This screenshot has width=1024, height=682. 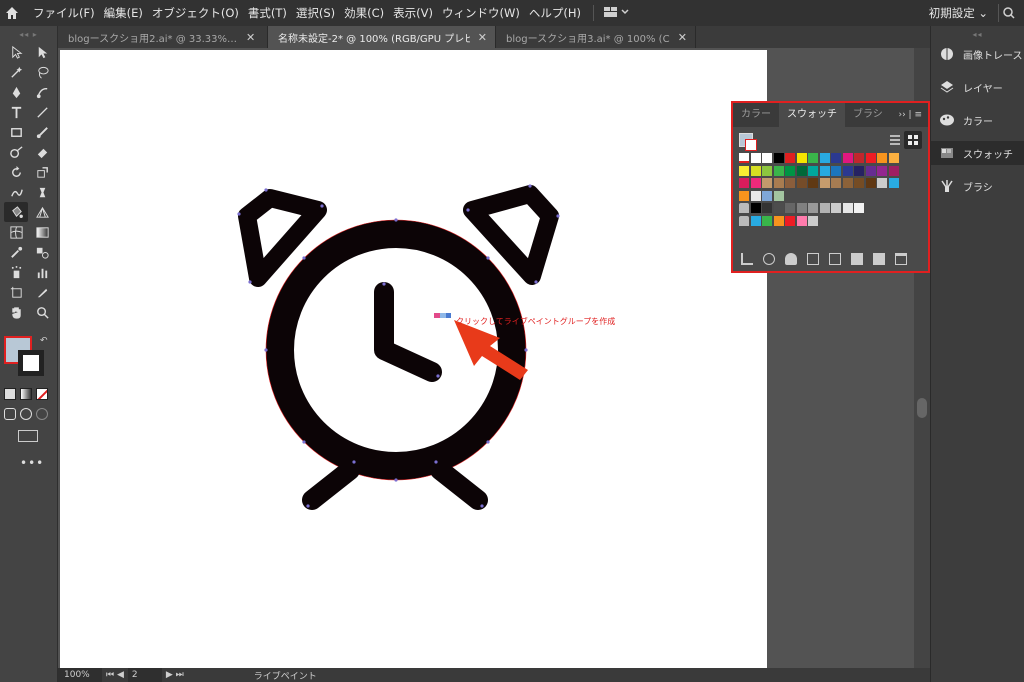 I want to click on menu-view: 表示(V), so click(x=413, y=13).